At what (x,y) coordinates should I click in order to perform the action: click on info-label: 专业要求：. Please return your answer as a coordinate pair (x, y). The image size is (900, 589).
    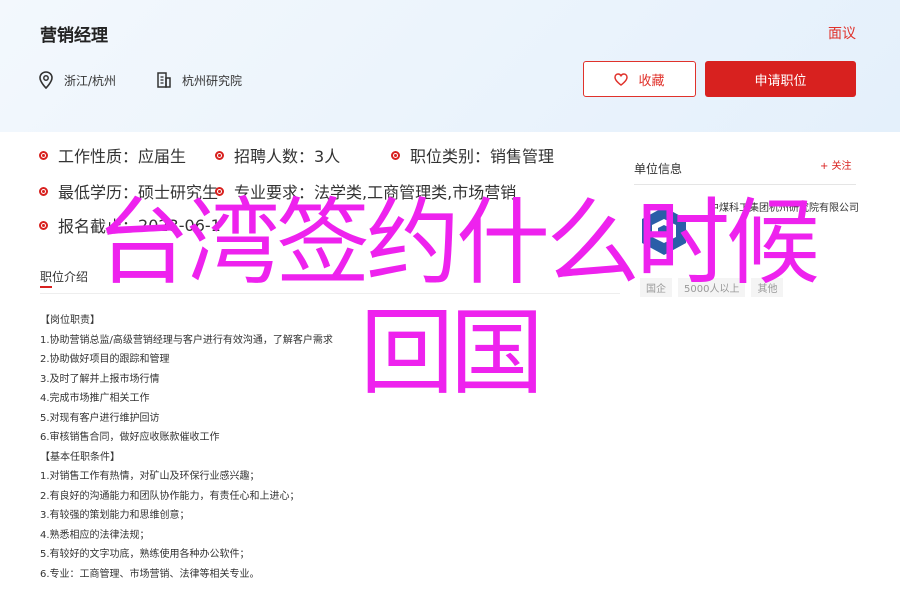
    Looking at the image, I should click on (274, 192).